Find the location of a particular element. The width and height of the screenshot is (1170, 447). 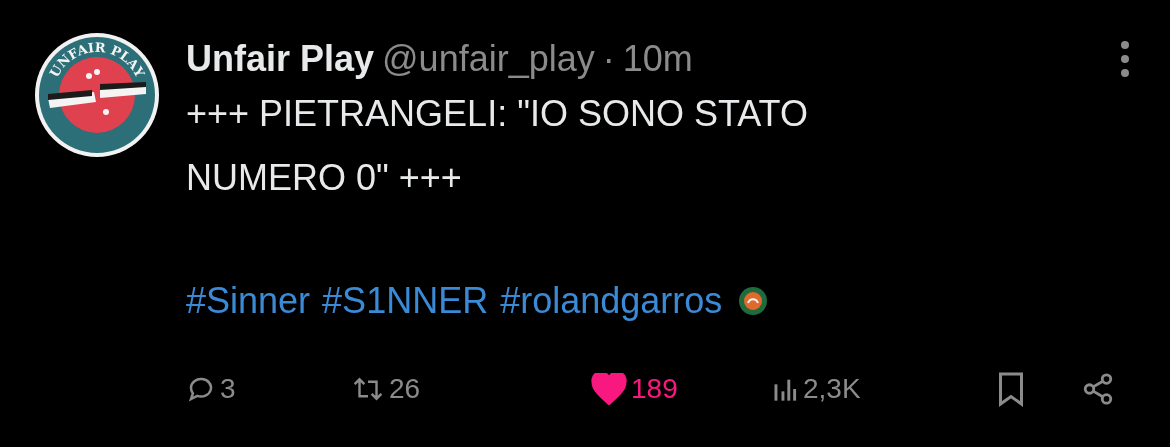

hashtag-link: #Sinner is located at coordinates (248, 301).